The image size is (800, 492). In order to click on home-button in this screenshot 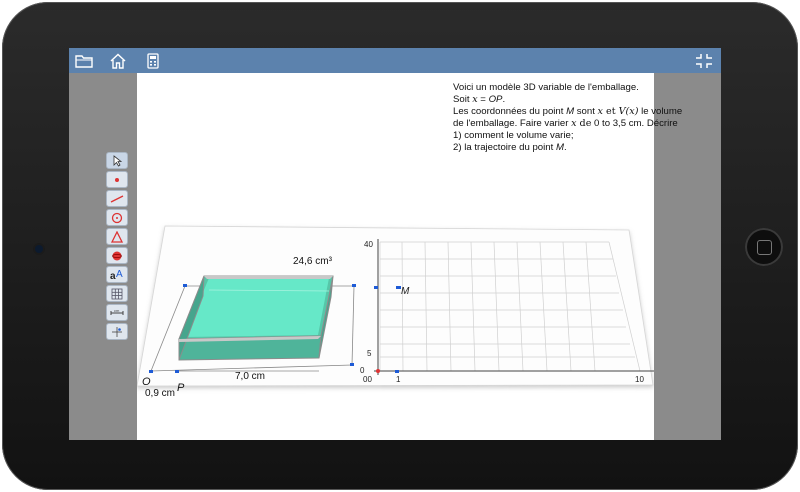, I will do `click(764, 247)`.